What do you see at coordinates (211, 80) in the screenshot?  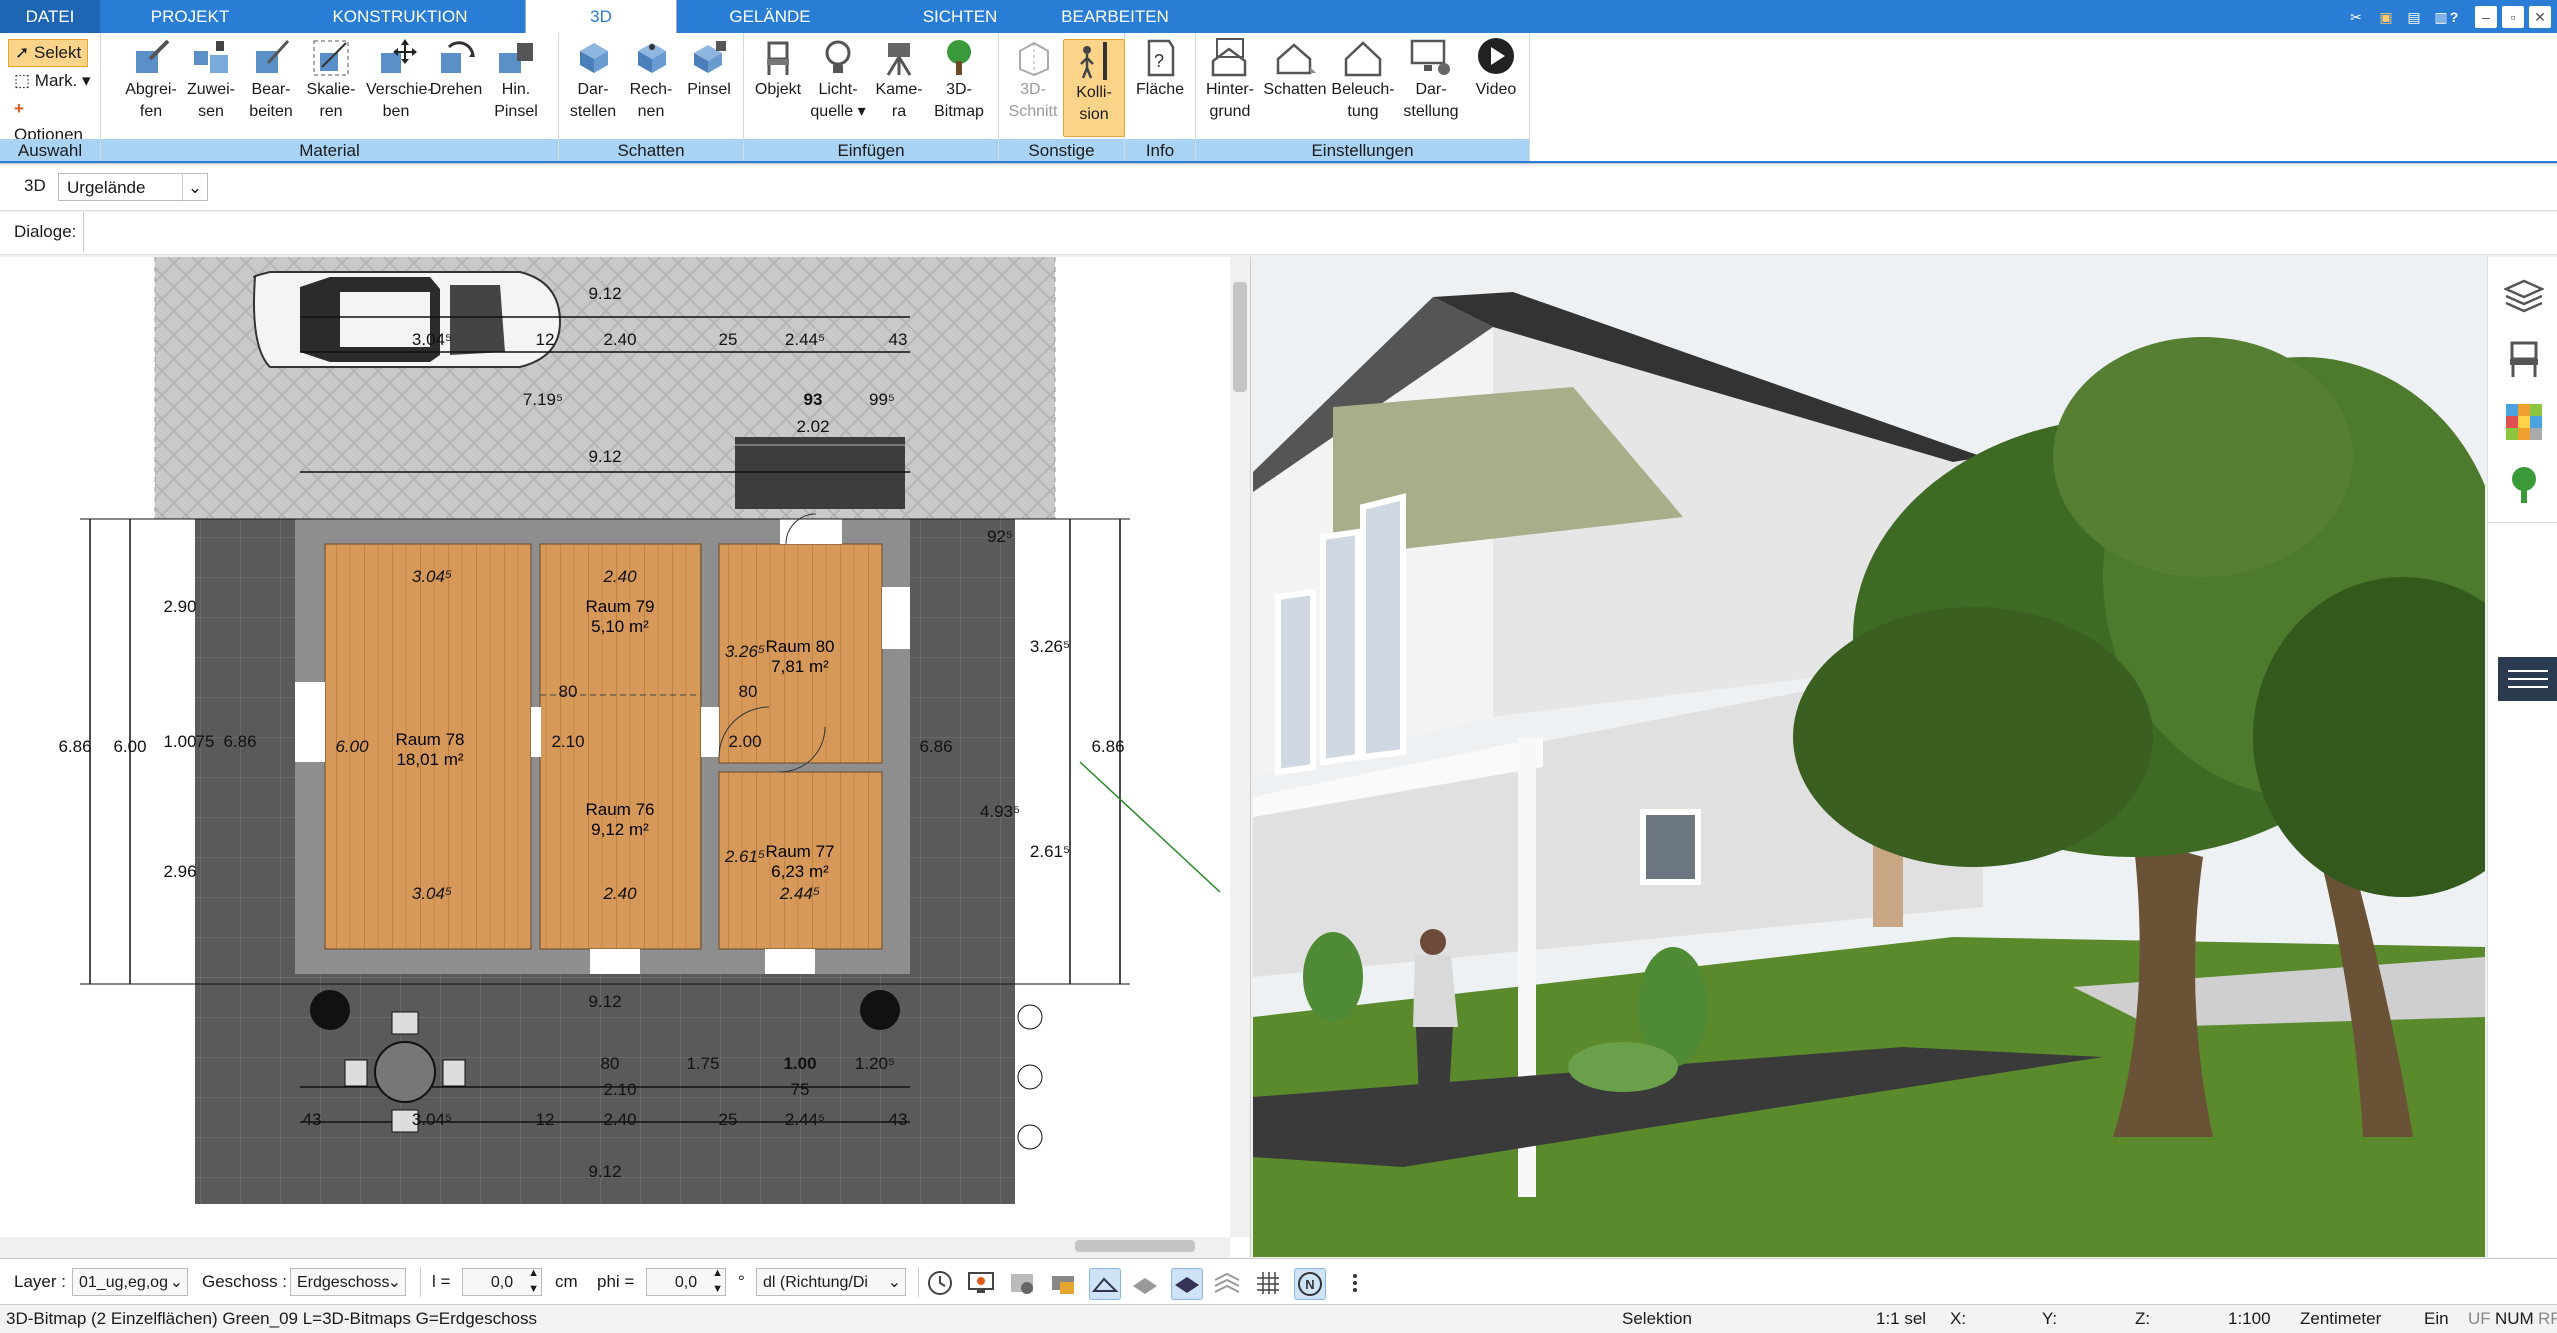 I see `assign-material-button: Zuwei-sen` at bounding box center [211, 80].